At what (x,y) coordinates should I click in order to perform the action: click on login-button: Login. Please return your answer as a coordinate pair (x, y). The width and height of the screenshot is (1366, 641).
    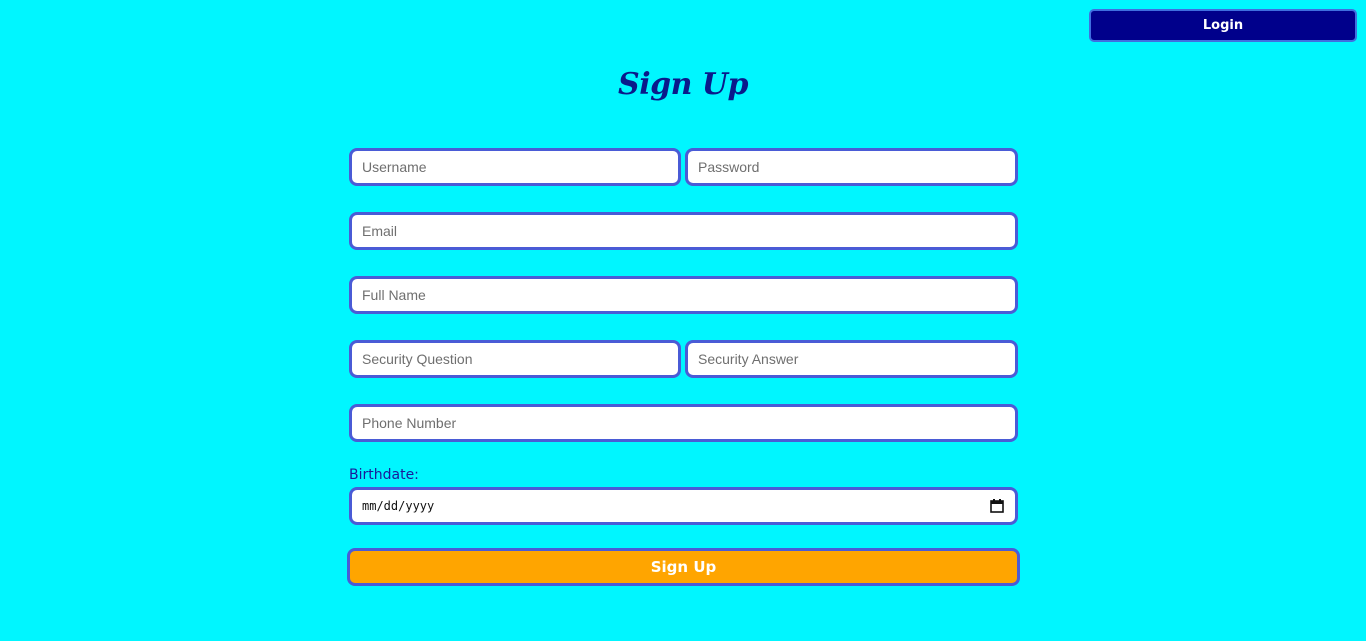
    Looking at the image, I should click on (1223, 25).